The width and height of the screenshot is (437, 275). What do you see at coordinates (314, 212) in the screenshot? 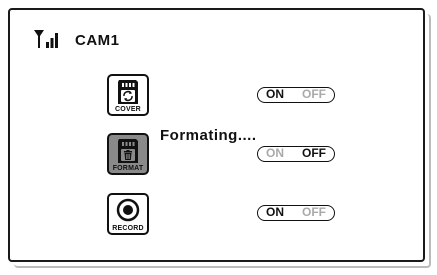
I see `record-toggle-off: OFF` at bounding box center [314, 212].